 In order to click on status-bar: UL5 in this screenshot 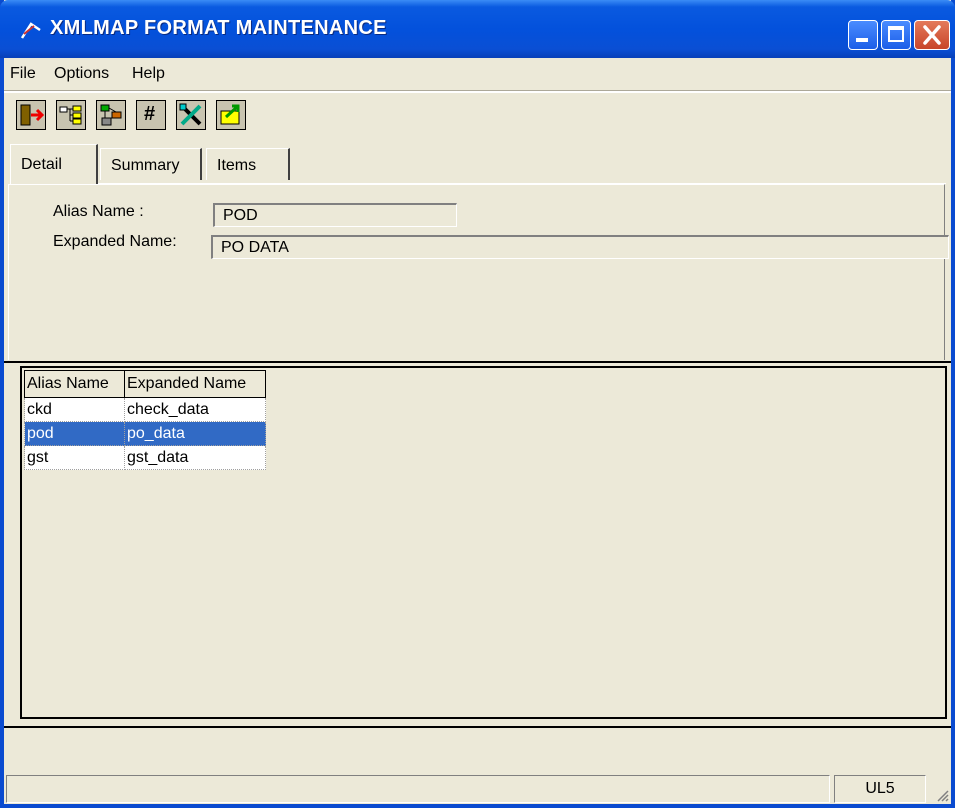, I will do `click(477, 789)`.